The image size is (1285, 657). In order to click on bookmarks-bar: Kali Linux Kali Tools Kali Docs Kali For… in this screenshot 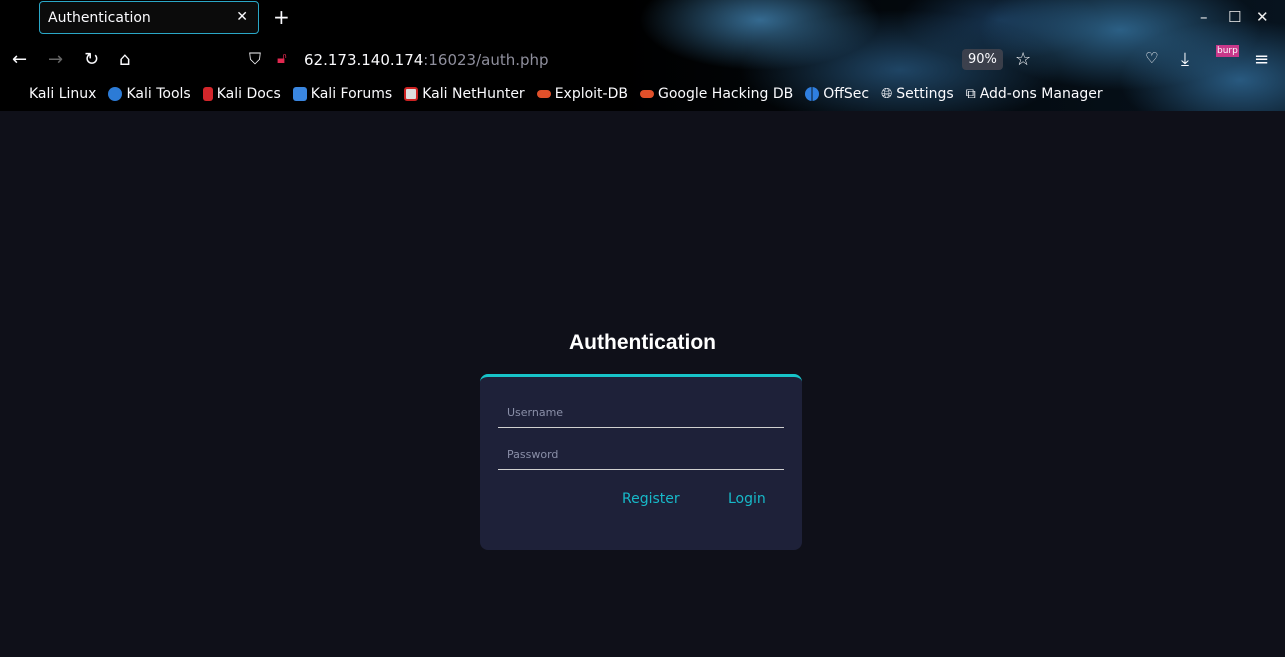, I will do `click(557, 94)`.